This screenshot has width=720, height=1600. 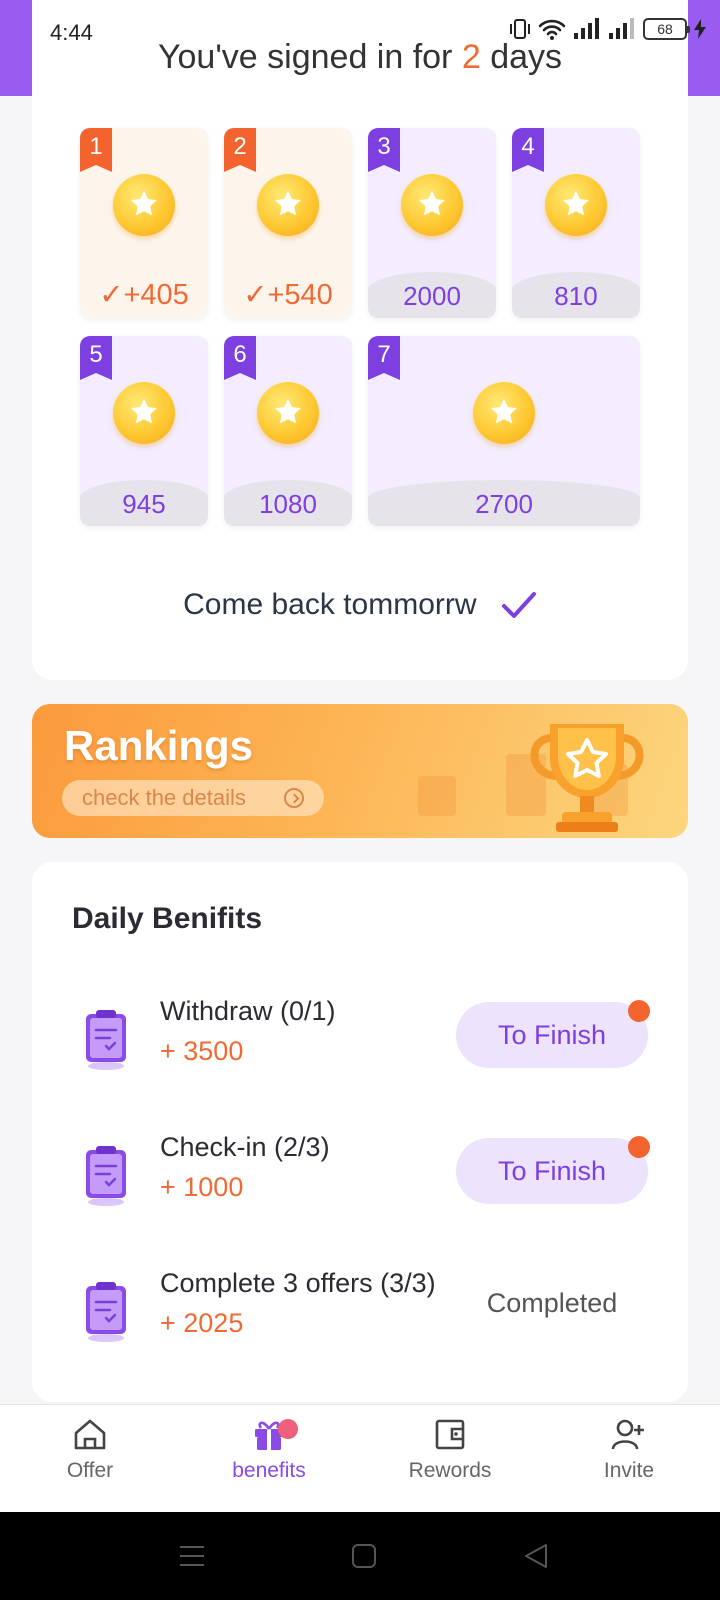 What do you see at coordinates (576, 295) in the screenshot?
I see `day-reward: 810 coins` at bounding box center [576, 295].